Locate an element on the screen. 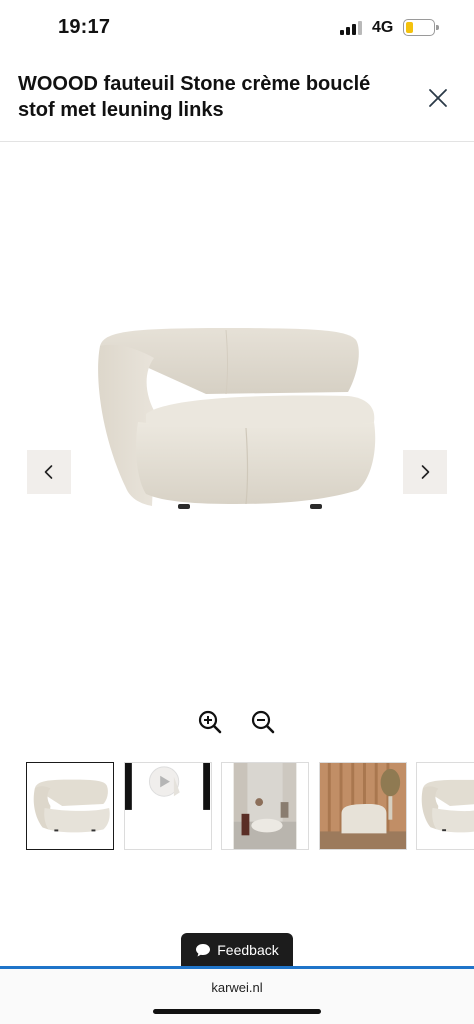 The height and width of the screenshot is (1024, 474). thumbnail-wood-wall-room is located at coordinates (363, 806).